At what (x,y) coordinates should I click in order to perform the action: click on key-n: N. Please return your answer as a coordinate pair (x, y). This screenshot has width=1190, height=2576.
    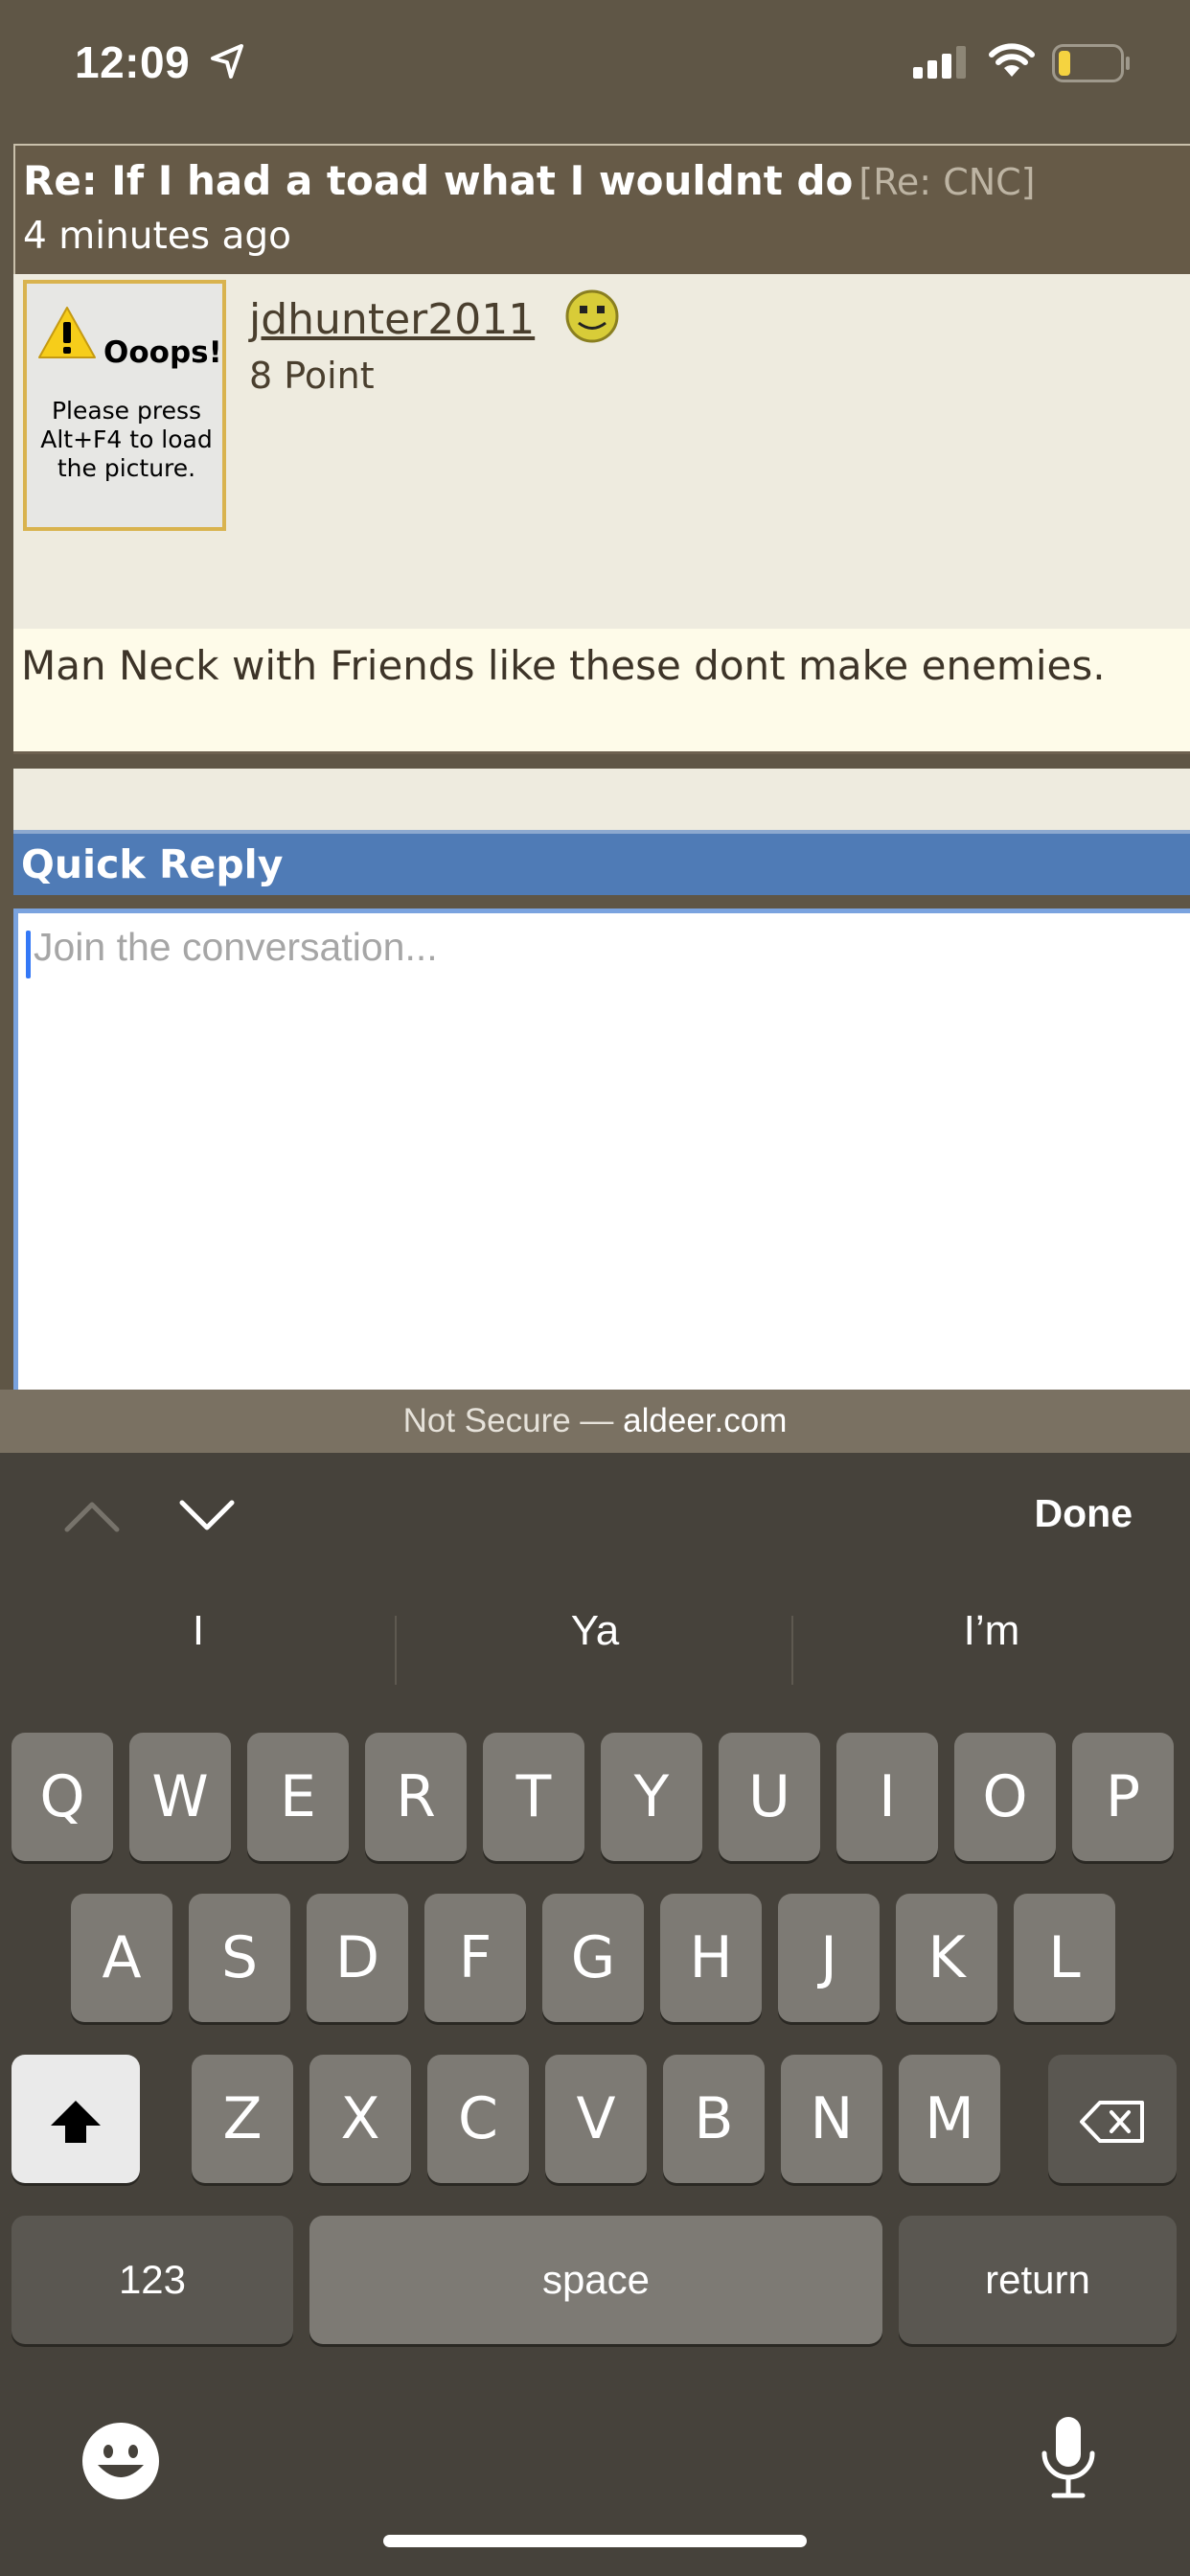
    Looking at the image, I should click on (832, 2119).